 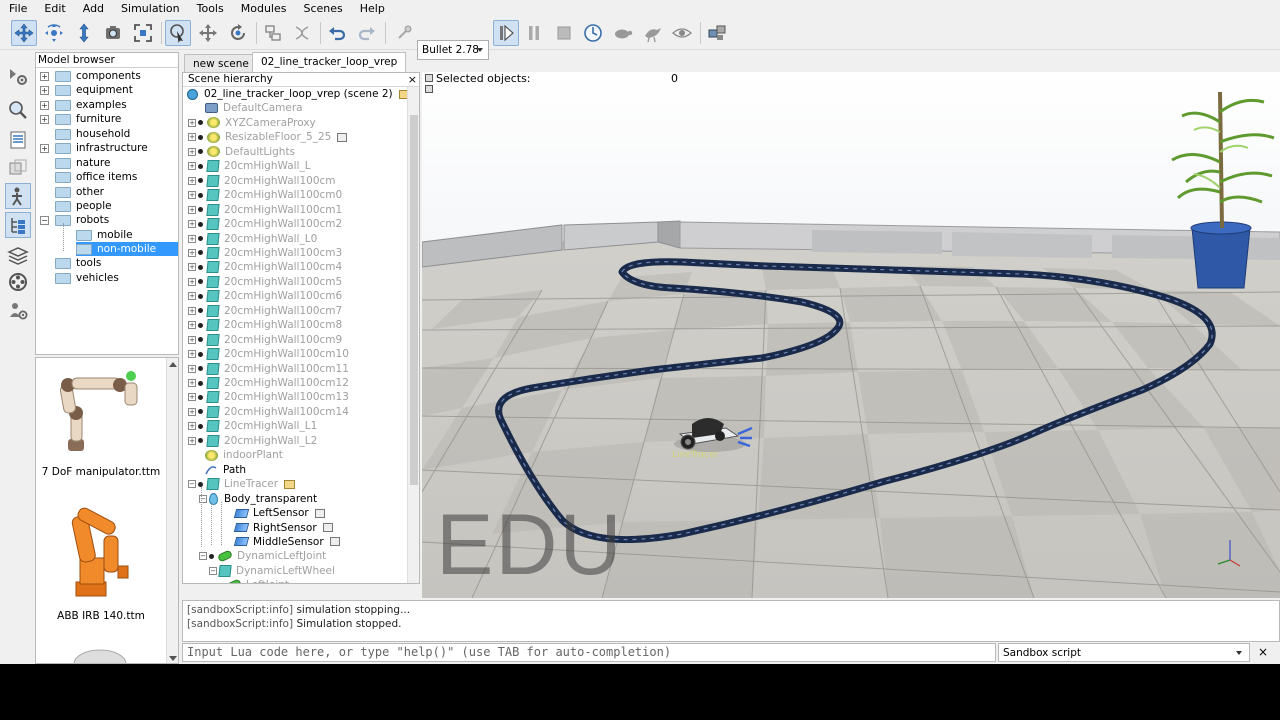 I want to click on simulation-settings-icon, so click(x=18, y=76).